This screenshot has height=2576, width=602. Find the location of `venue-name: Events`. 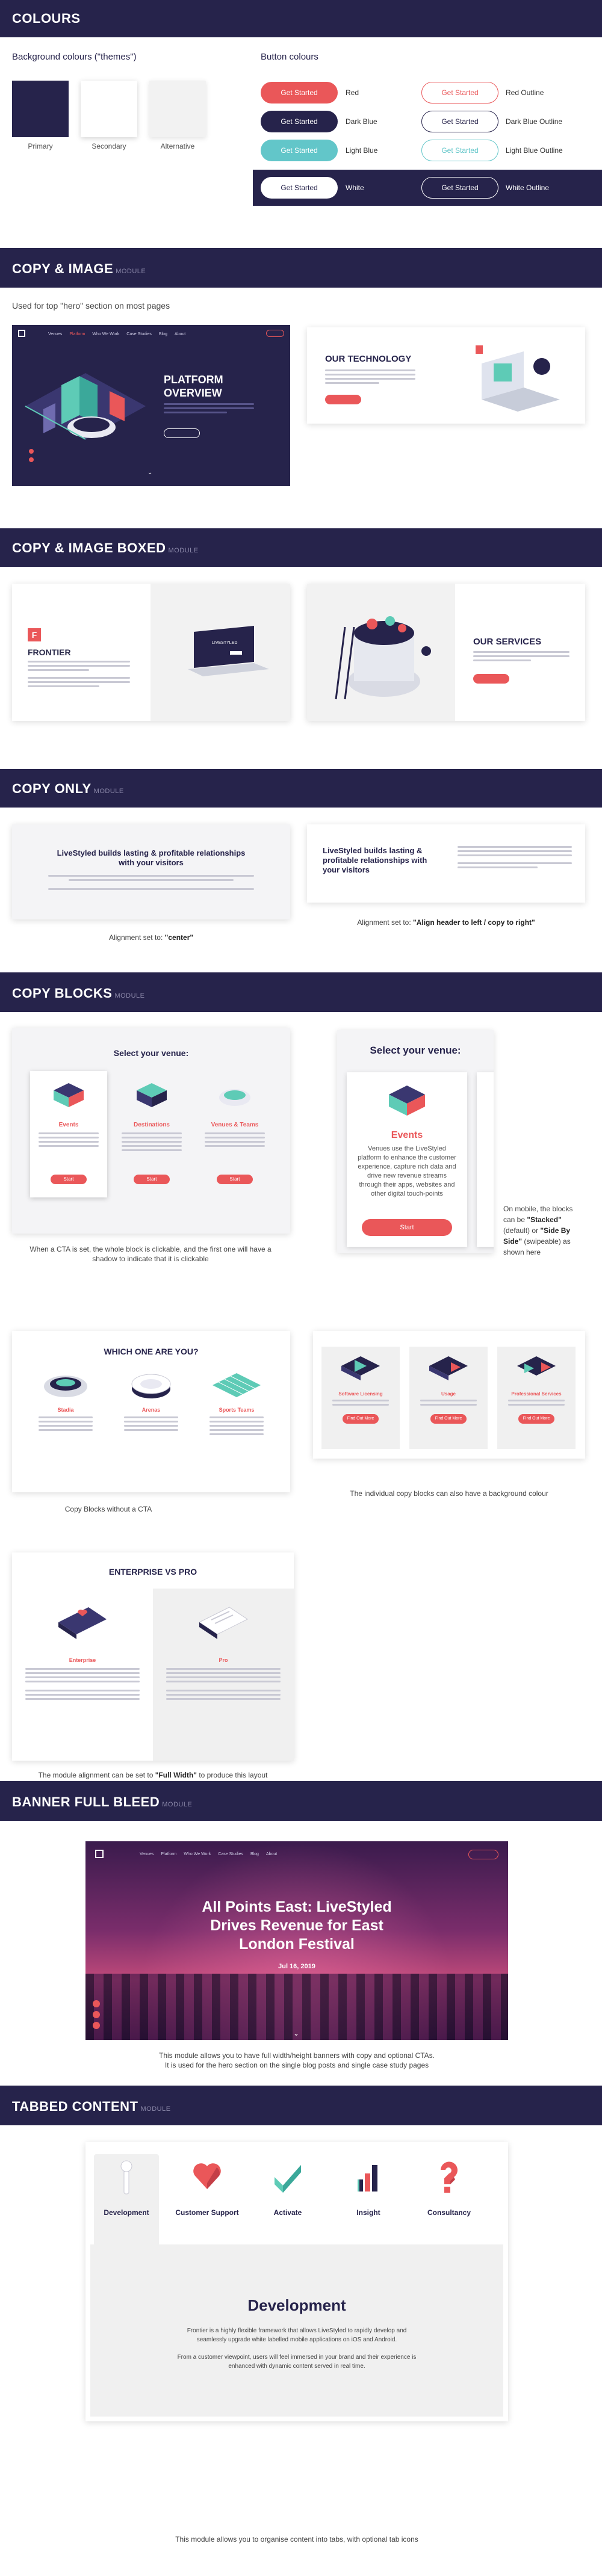

venue-name: Events is located at coordinates (68, 1125).